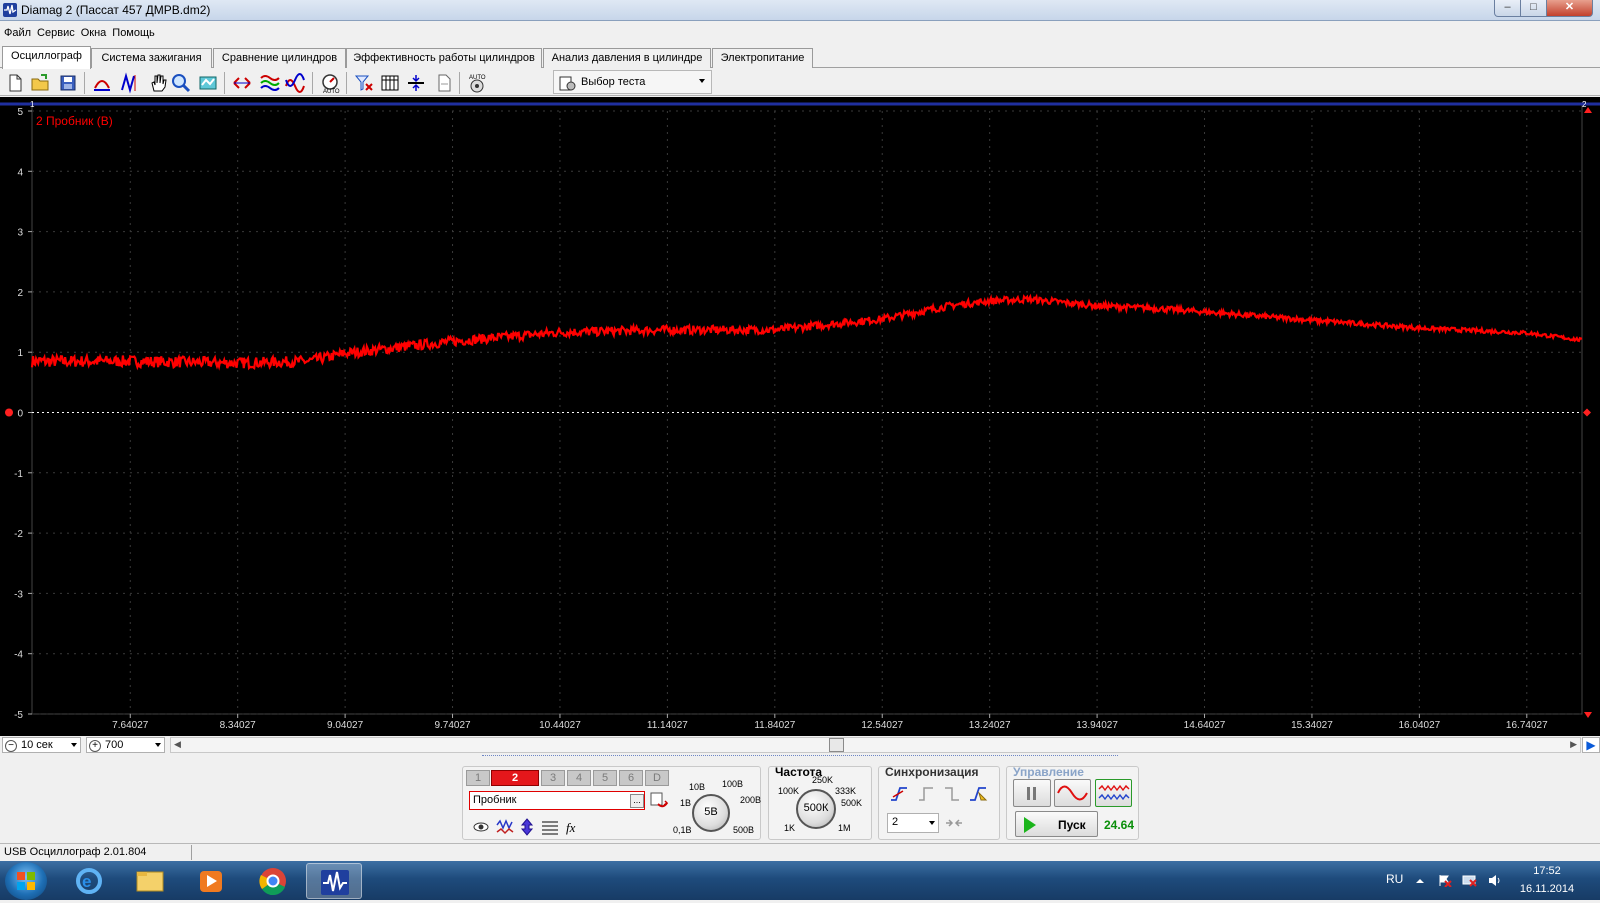 The image size is (1600, 903). What do you see at coordinates (74, 121) in the screenshot?
I see `channel-label: 2 Пробник (В)` at bounding box center [74, 121].